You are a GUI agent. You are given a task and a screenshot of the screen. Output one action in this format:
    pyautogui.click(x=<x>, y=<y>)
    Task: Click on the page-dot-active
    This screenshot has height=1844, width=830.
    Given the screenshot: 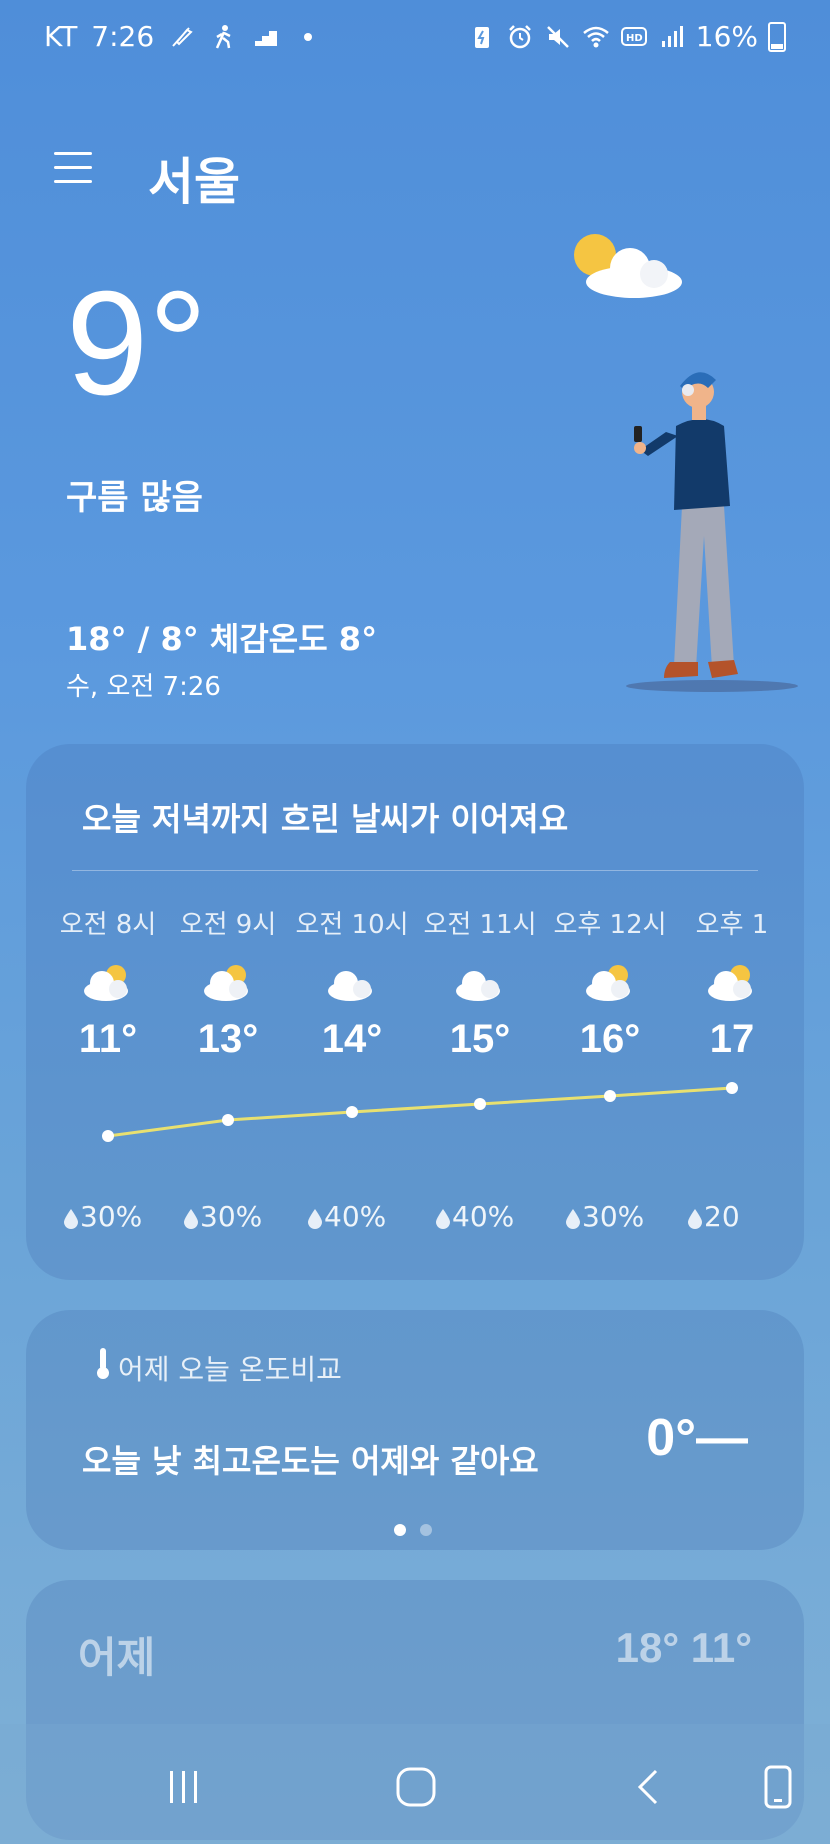 What is the action you would take?
    pyautogui.click(x=400, y=1530)
    